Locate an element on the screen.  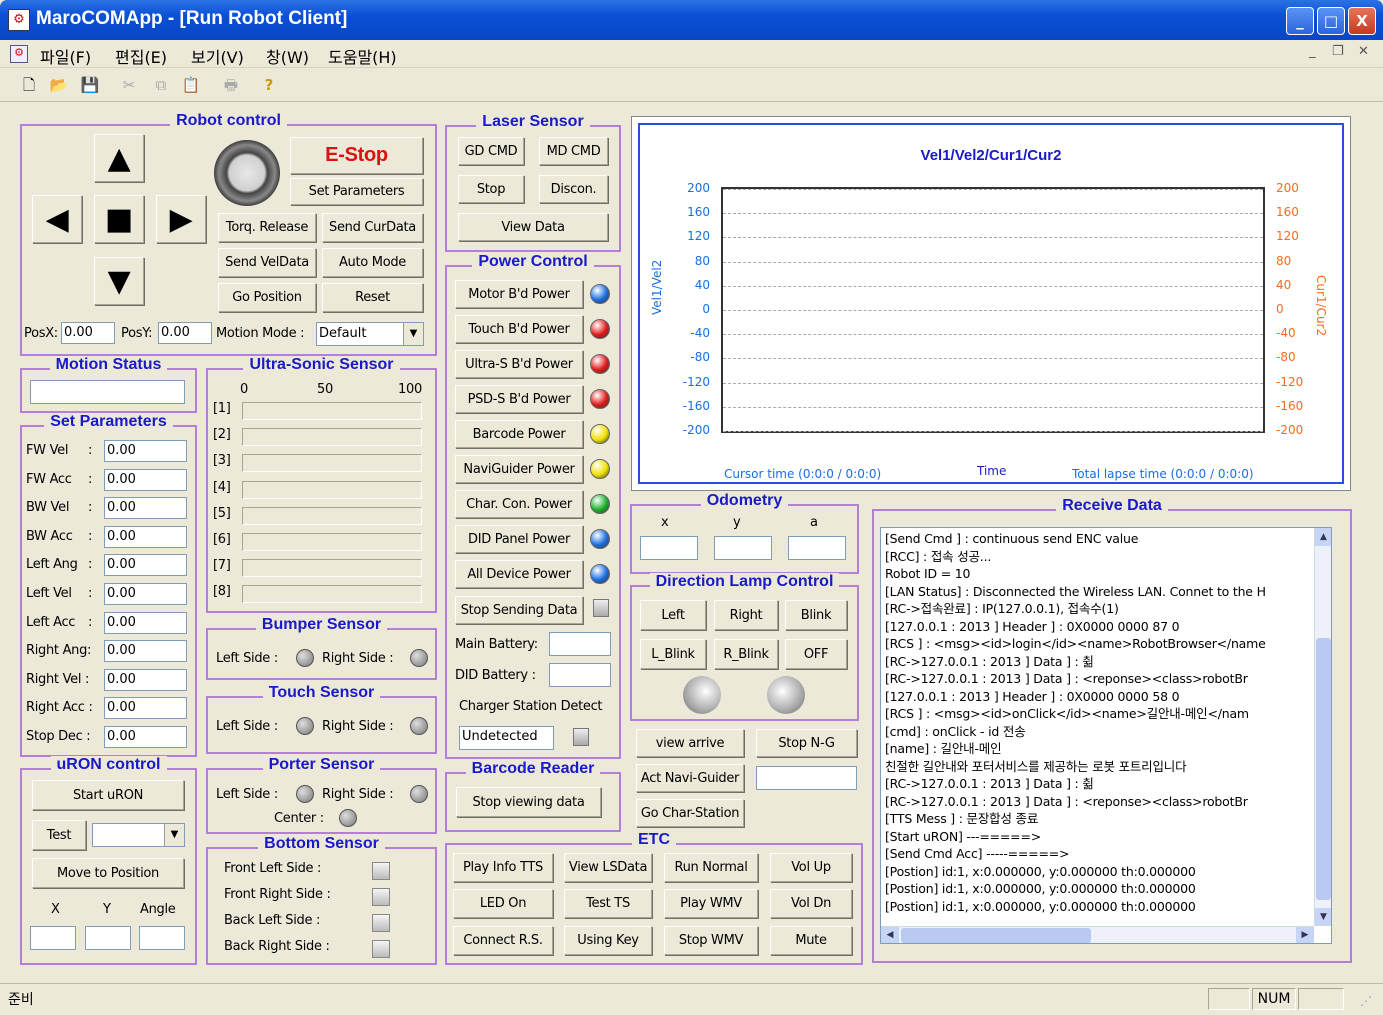
laser-stop-button: Stop is located at coordinates (491, 189).